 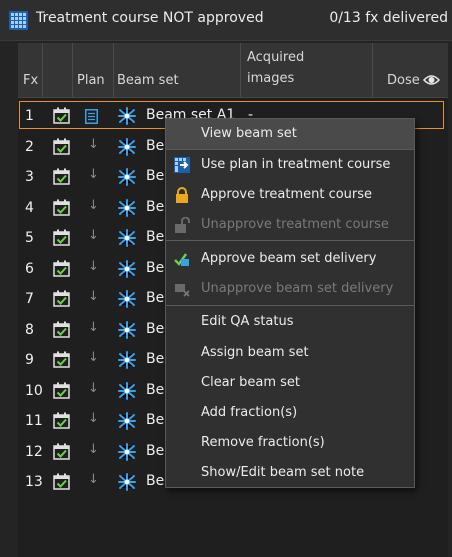 What do you see at coordinates (431, 80) in the screenshot?
I see `eye-icon` at bounding box center [431, 80].